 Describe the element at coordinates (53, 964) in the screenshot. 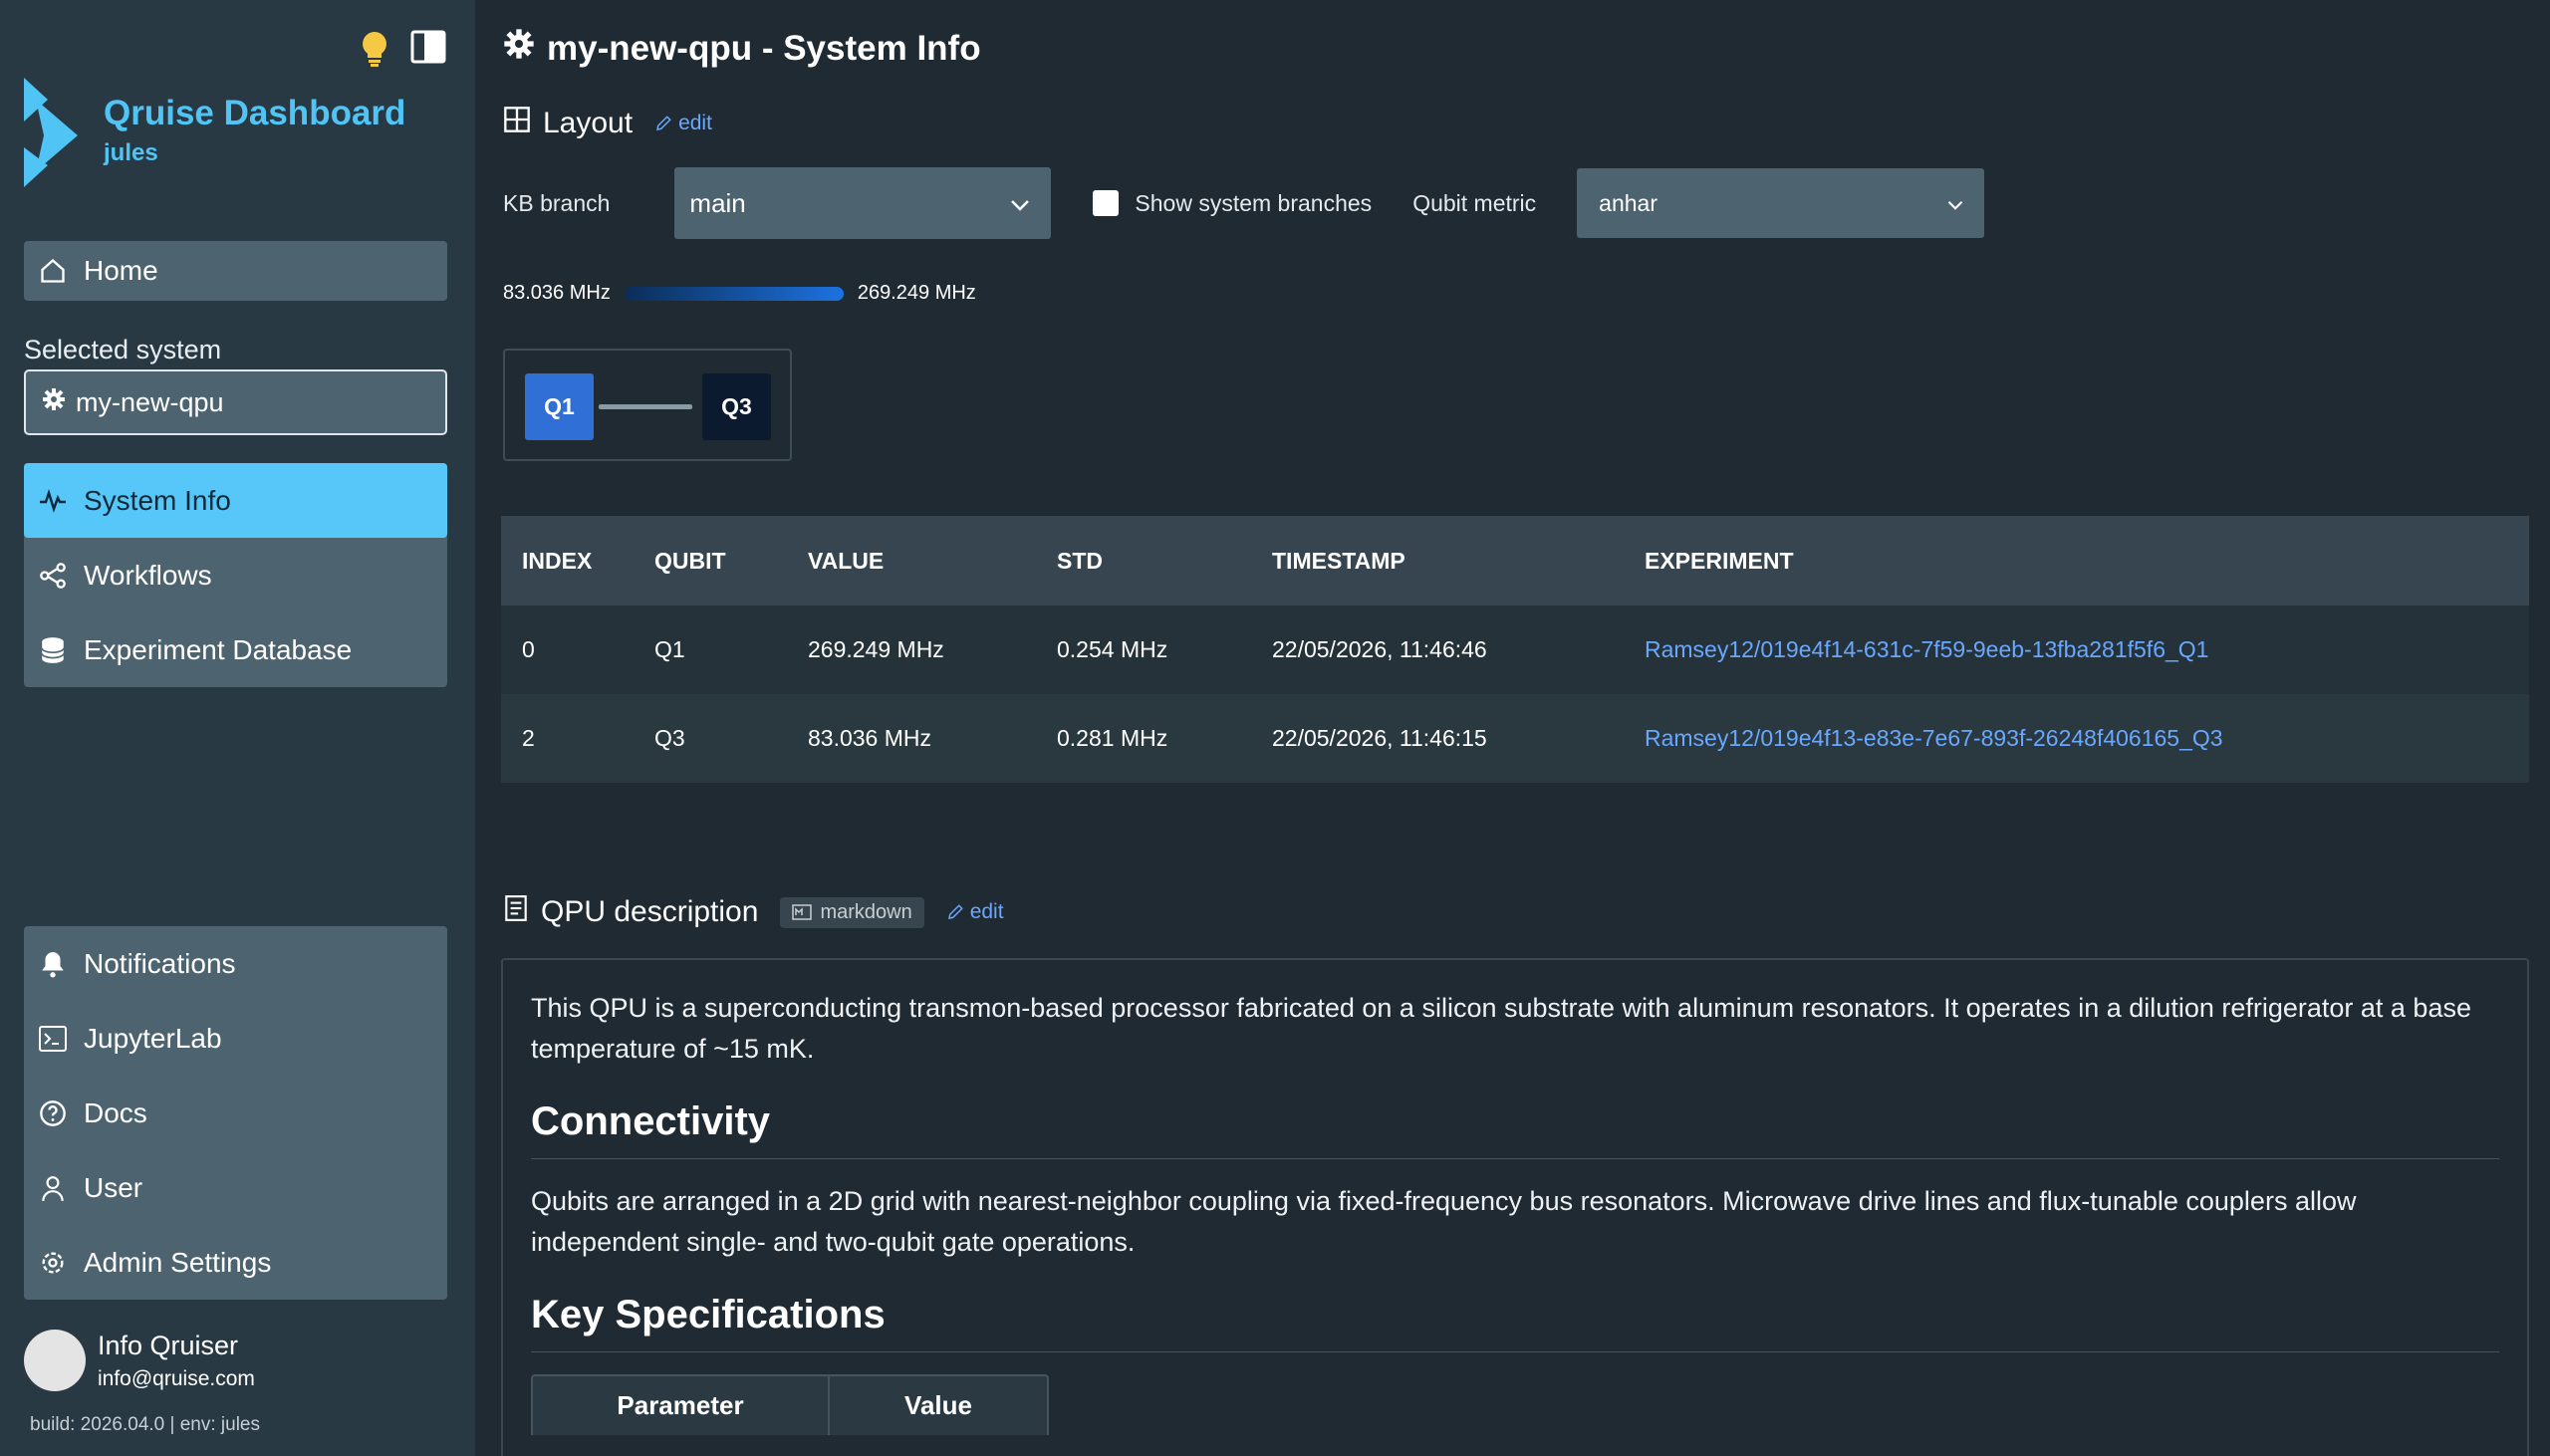

I see `bell-icon` at that location.